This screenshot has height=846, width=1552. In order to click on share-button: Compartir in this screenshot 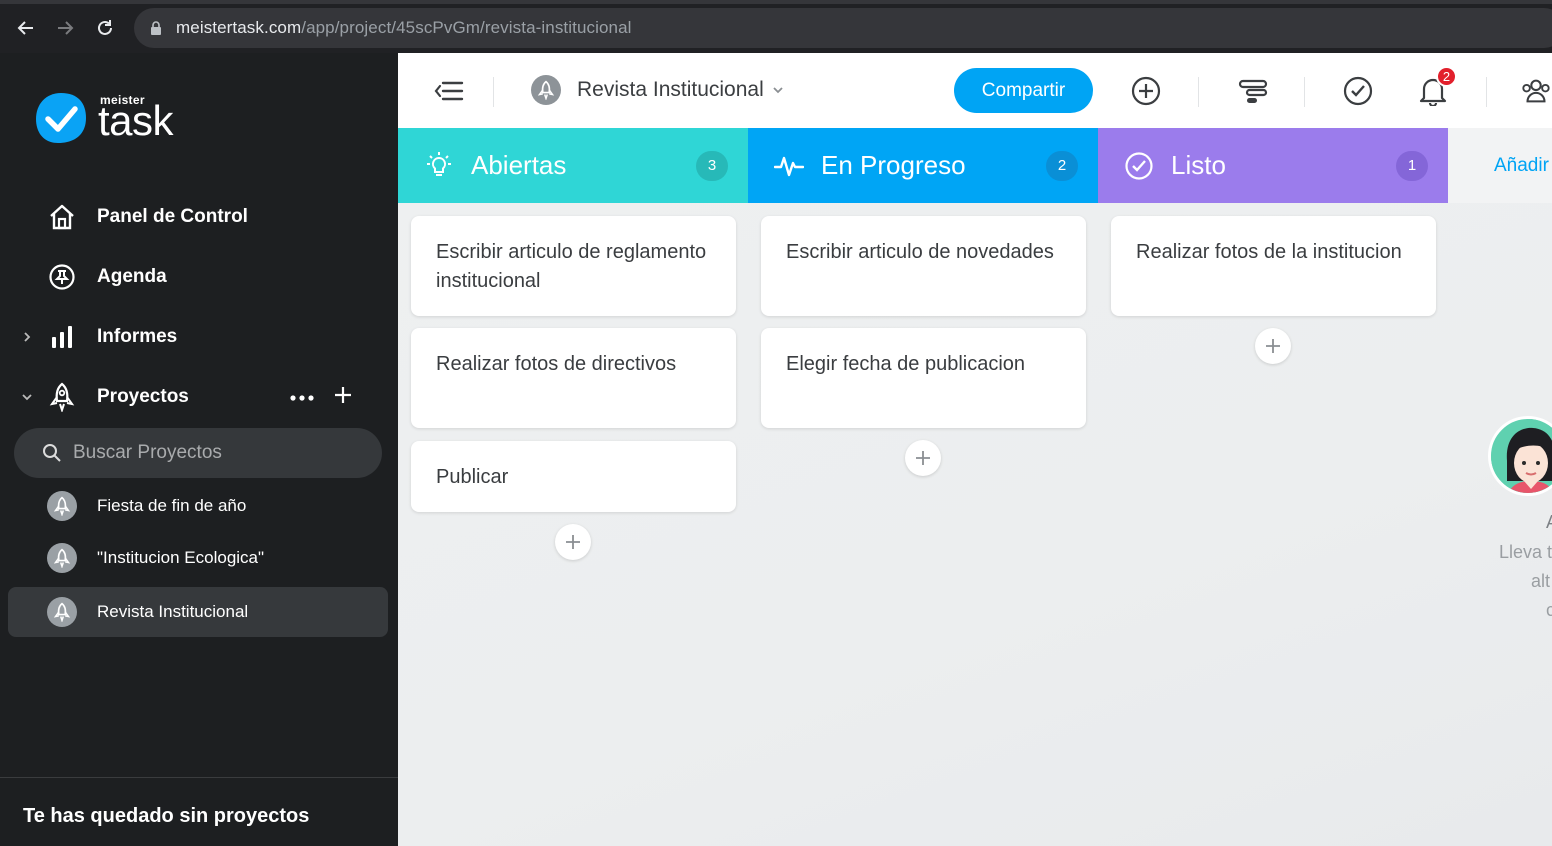, I will do `click(1023, 90)`.